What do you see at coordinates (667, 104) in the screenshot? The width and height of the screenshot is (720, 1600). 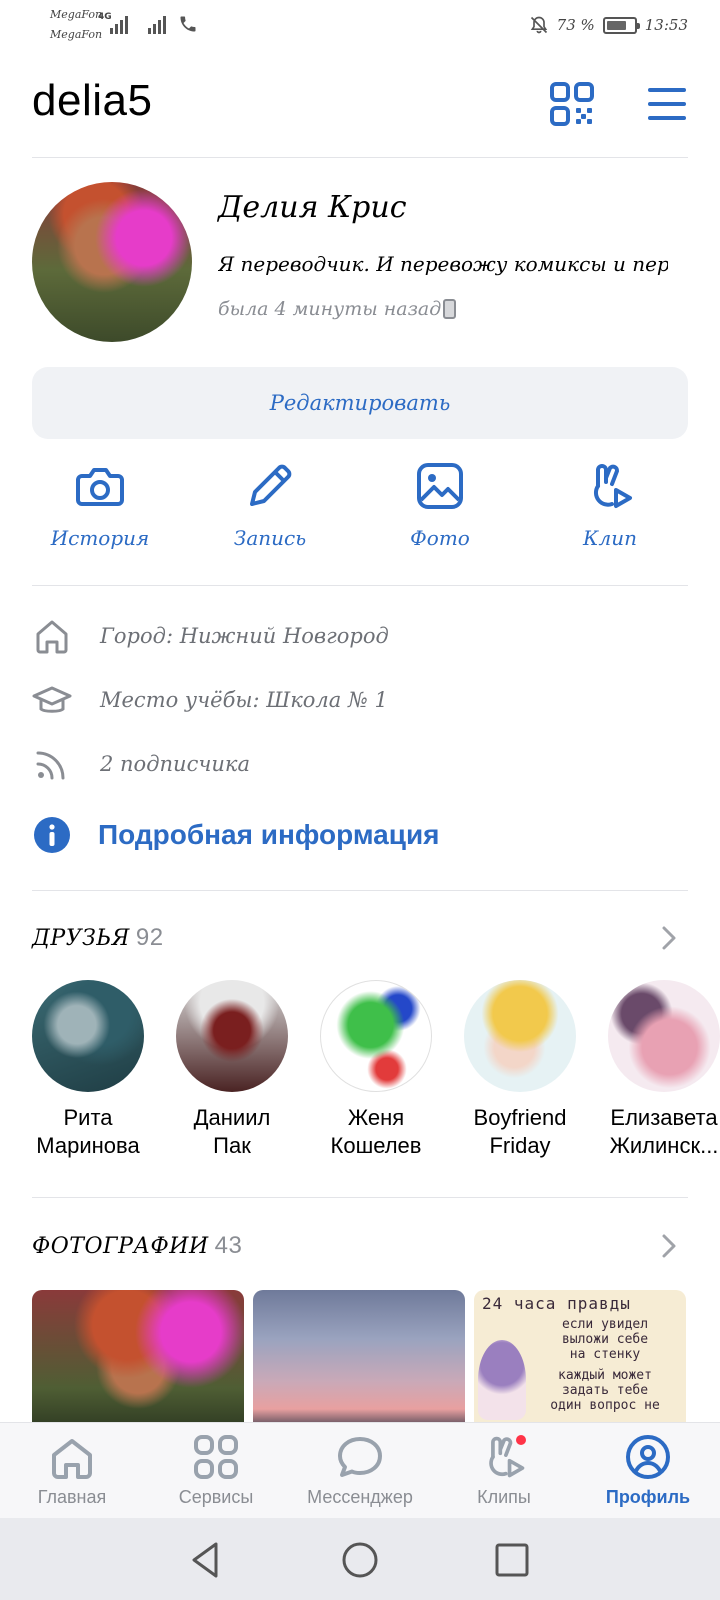 I see `menu-button` at bounding box center [667, 104].